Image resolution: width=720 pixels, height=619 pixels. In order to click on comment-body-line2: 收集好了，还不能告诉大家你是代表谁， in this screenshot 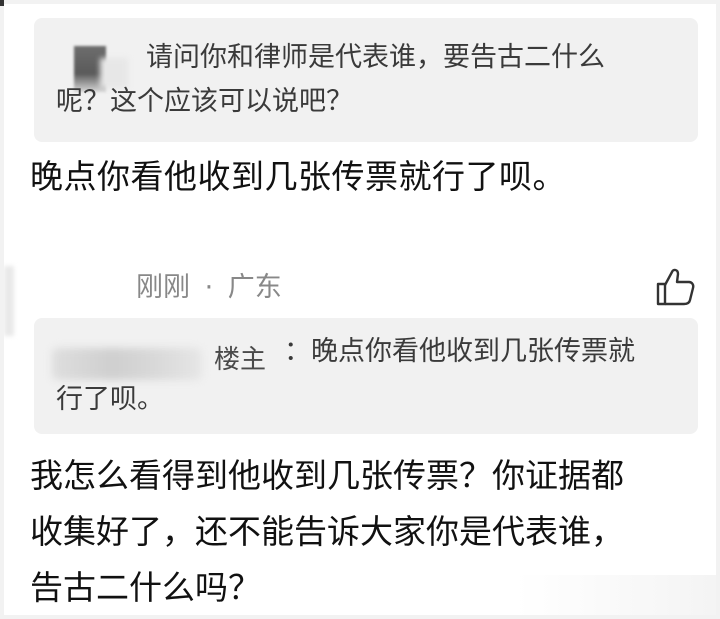, I will do `click(327, 531)`.